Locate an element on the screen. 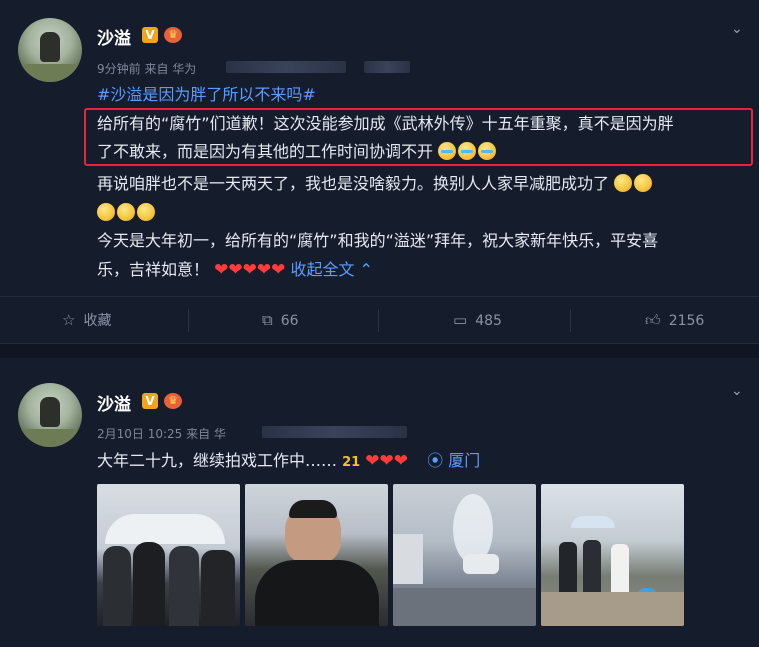  post-meta: 2月10日 10:25 来自 华 is located at coordinates (161, 434).